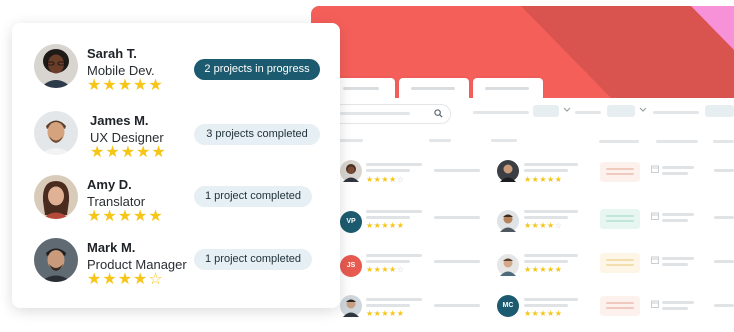 This screenshot has height=332, width=734. I want to click on avatar-initials: VP, so click(351, 222).